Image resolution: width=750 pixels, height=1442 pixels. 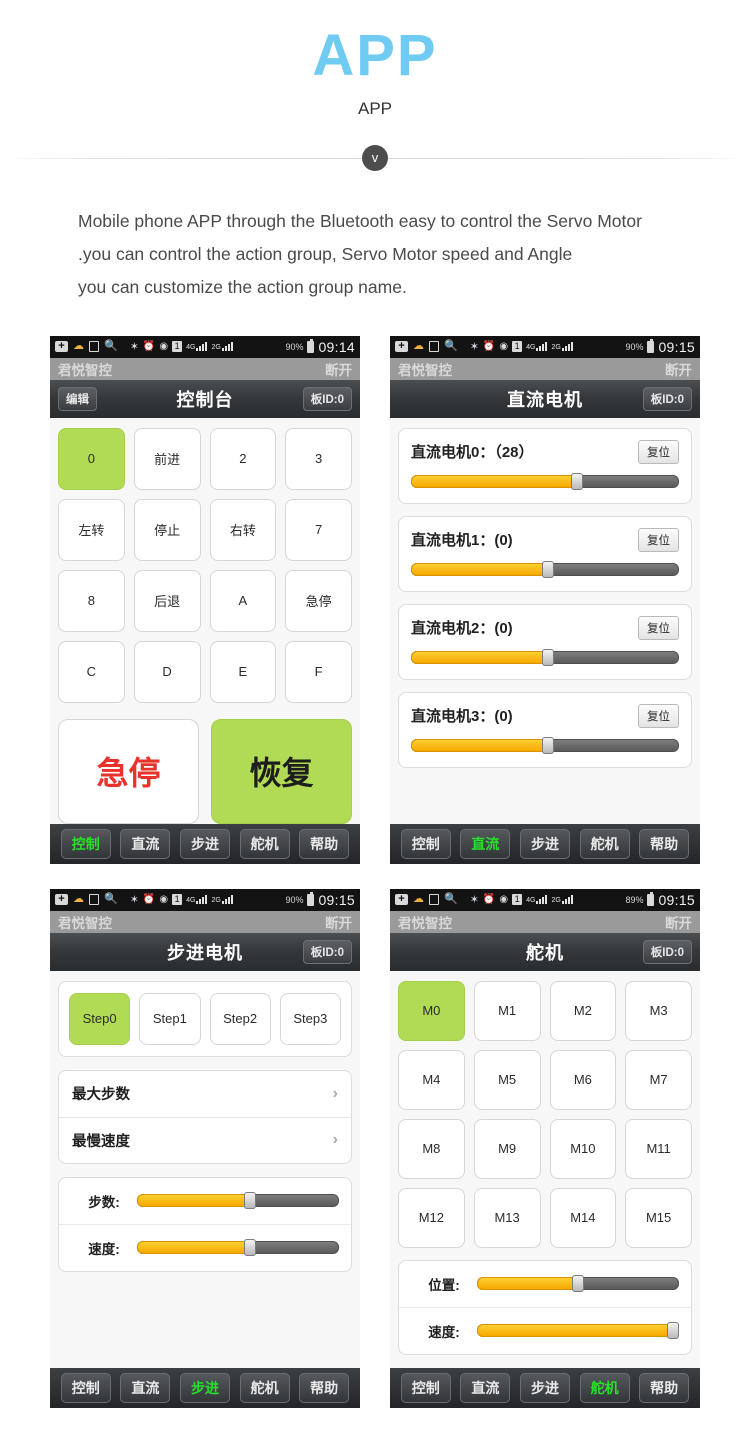 What do you see at coordinates (545, 368) in the screenshot?
I see `app-name-strip: 君悦智控 断开` at bounding box center [545, 368].